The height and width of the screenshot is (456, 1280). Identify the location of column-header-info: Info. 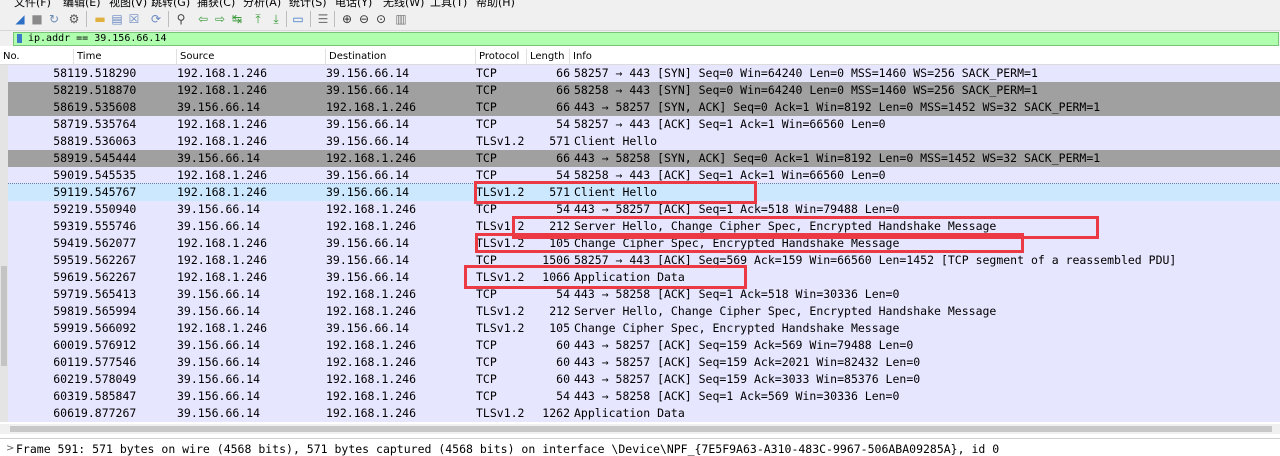
(925, 56).